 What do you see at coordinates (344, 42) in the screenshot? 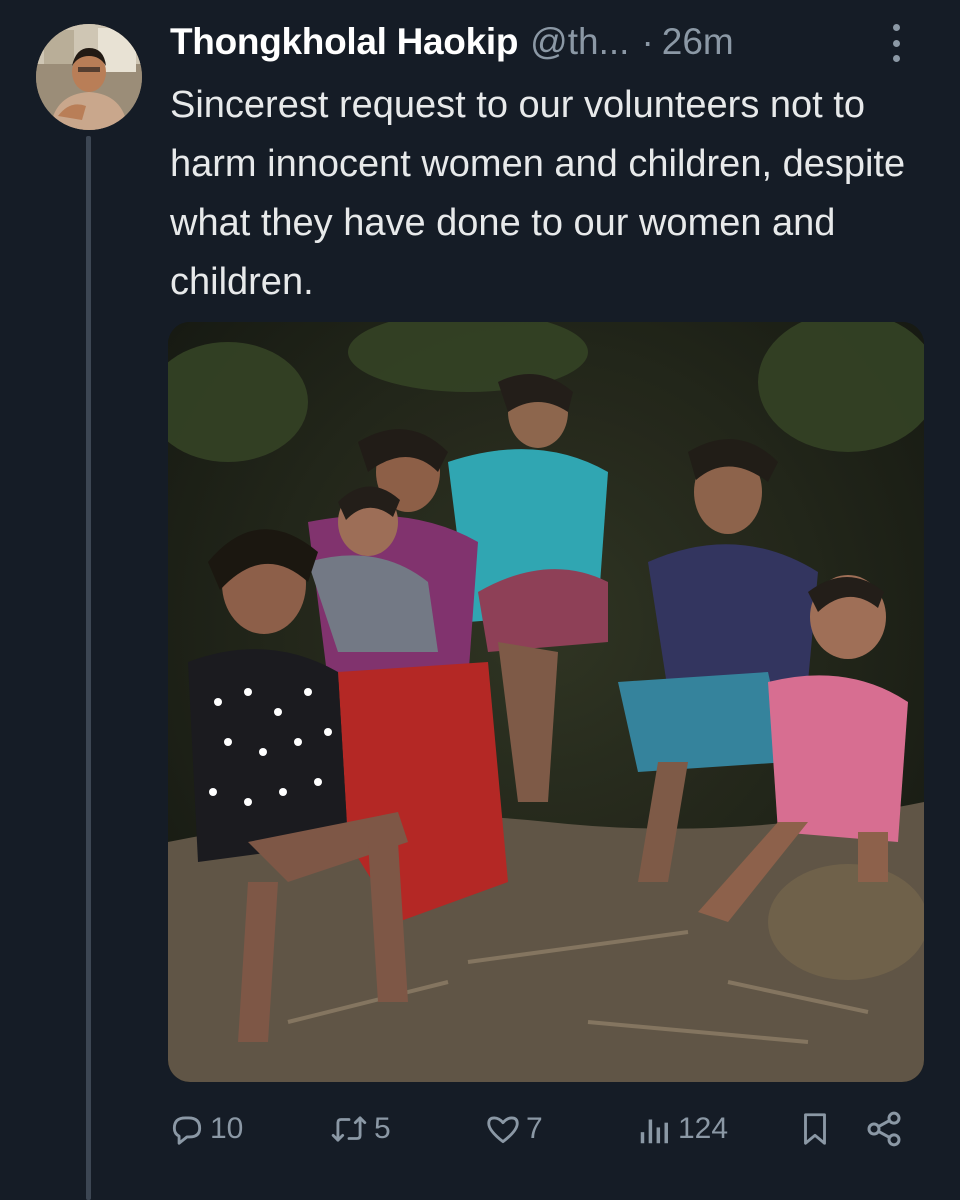
I see `author-name: Thongkholal Haokip` at bounding box center [344, 42].